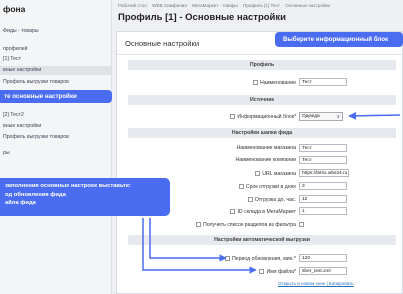 This screenshot has height=294, width=403. Describe the element at coordinates (250, 199) in the screenshot. I see `ship-until-checkbox` at that location.